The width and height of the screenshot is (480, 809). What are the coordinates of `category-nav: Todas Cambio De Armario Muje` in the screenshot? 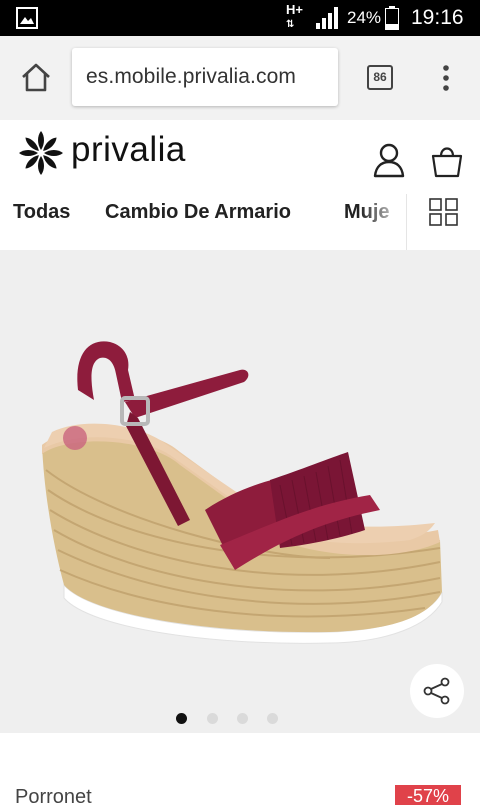 It's located at (240, 222).